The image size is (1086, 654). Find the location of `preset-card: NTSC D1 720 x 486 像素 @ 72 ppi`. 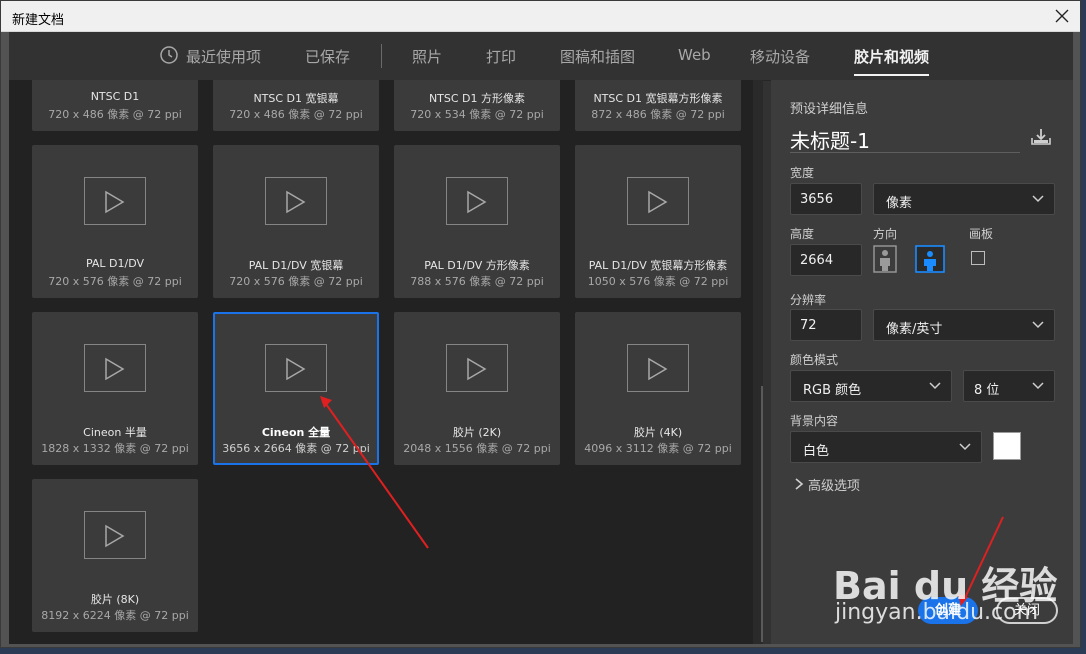

preset-card: NTSC D1 720 x 486 像素 @ 72 ppi is located at coordinates (115, 105).